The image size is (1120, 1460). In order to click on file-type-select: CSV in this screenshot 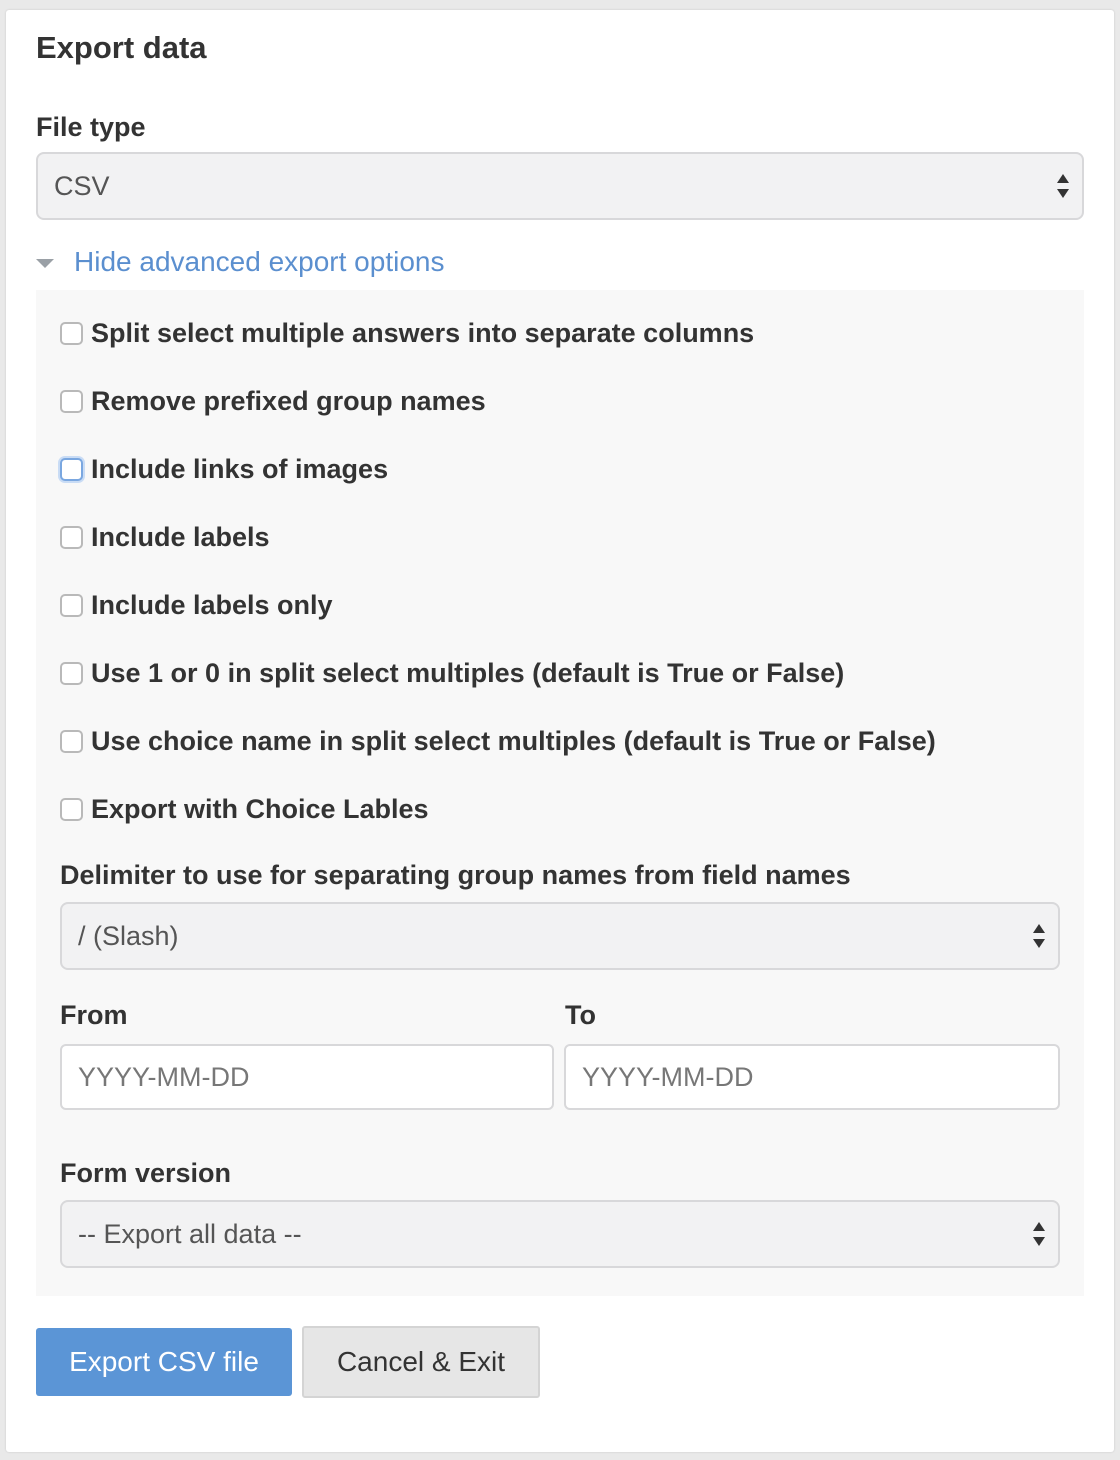, I will do `click(560, 186)`.